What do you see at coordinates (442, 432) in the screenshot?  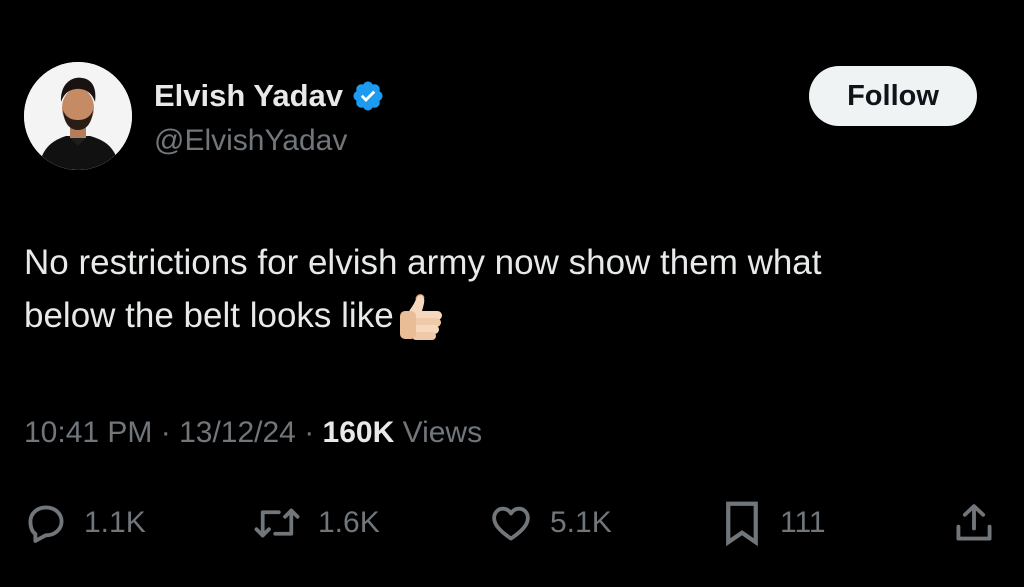 I see `views-label: Views` at bounding box center [442, 432].